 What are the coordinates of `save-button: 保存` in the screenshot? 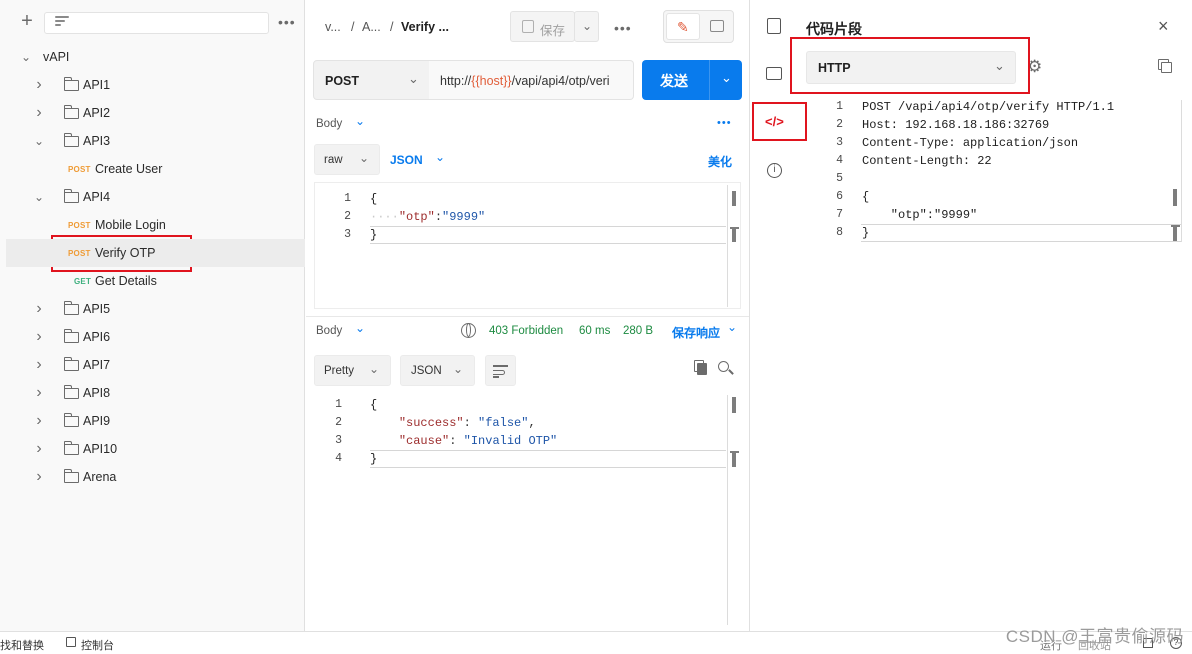 It's located at (542, 26).